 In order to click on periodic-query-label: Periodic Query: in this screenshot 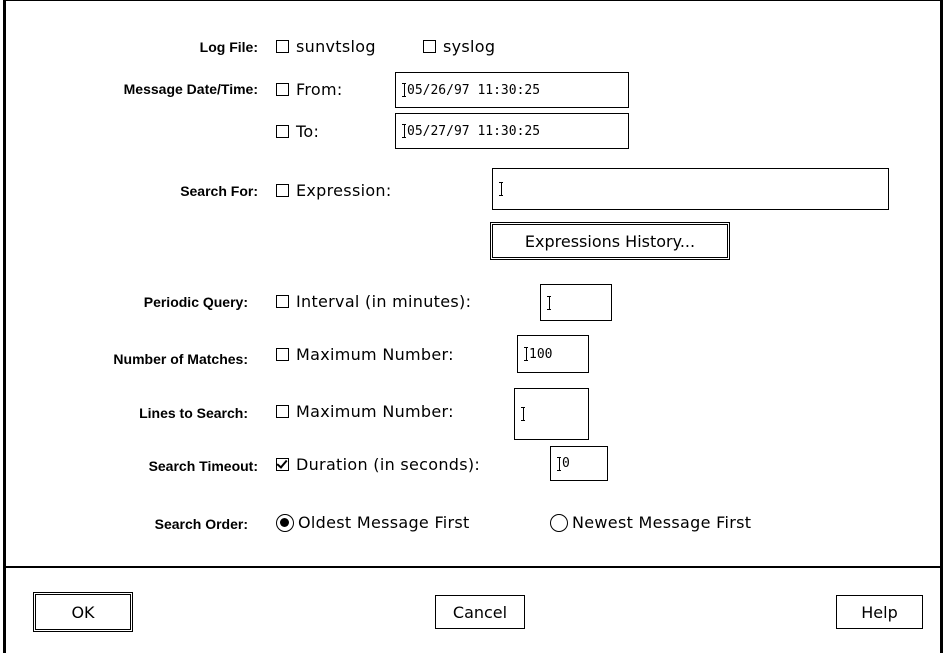, I will do `click(195, 302)`.